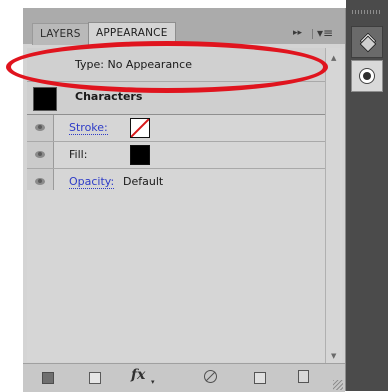  What do you see at coordinates (78, 154) in the screenshot?
I see `fill-label: Fill:` at bounding box center [78, 154].